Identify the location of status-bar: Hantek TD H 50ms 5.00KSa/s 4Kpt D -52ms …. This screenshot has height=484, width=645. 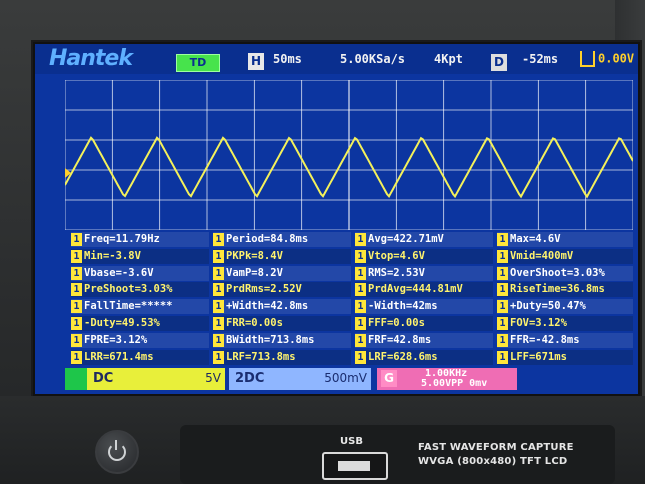
(336, 59).